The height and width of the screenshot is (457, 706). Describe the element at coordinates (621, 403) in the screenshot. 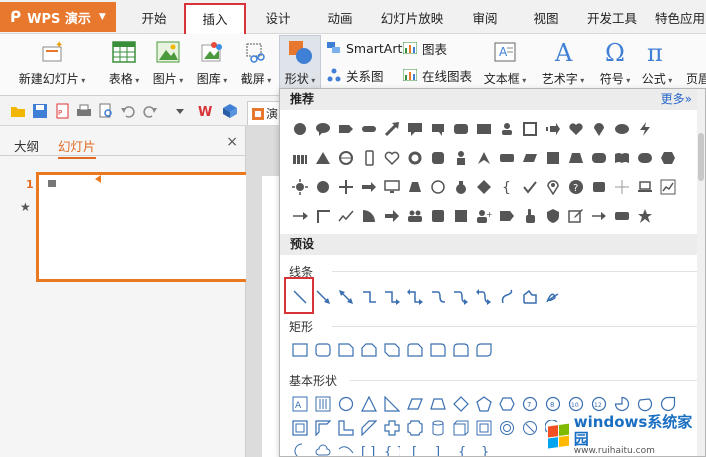

I see `pie-shape-icon` at that location.